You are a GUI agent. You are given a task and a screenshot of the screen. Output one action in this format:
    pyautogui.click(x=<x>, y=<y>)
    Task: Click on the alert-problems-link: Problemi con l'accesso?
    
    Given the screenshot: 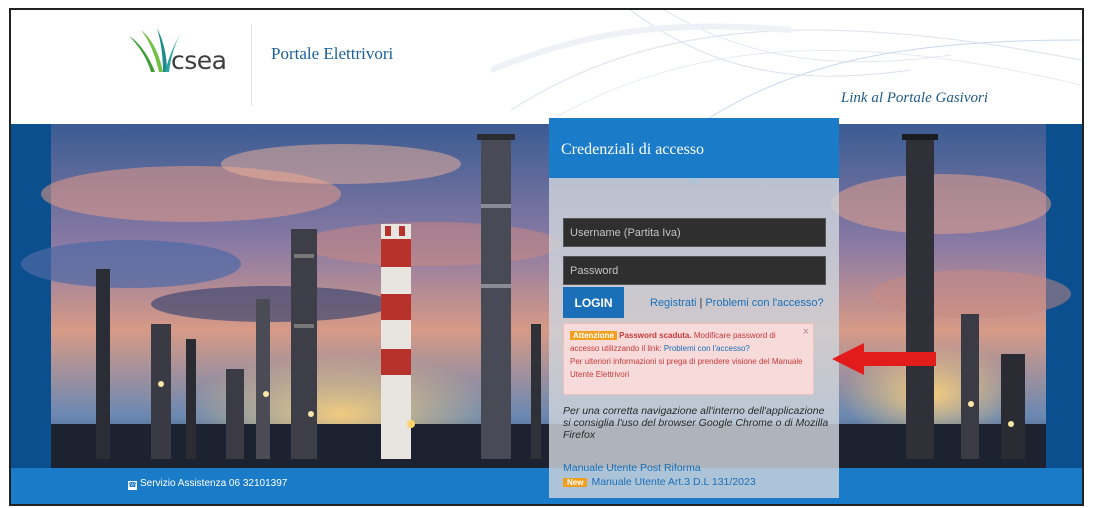 What is the action you would take?
    pyautogui.click(x=707, y=348)
    